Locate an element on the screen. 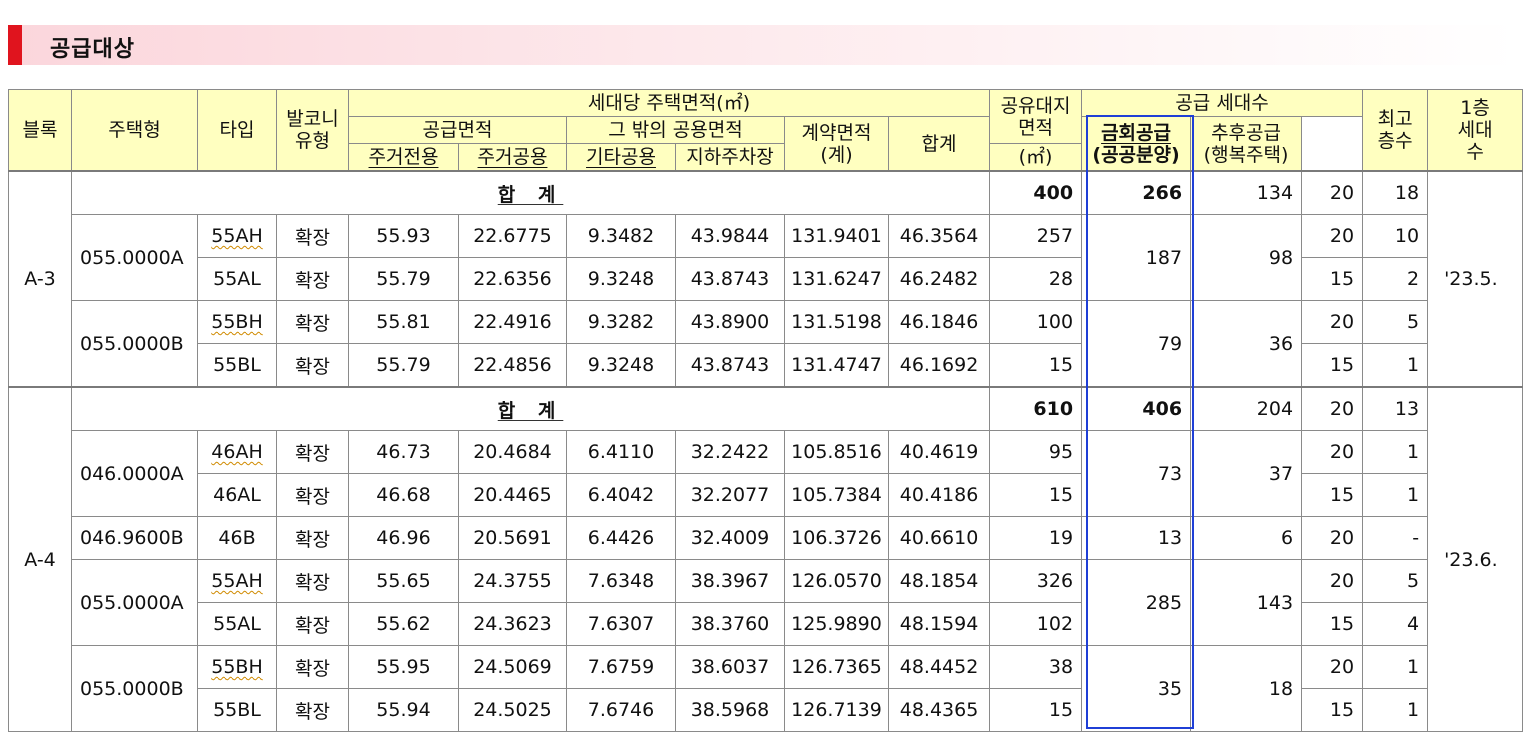  underground-parking: 32.4009 is located at coordinates (730, 538).